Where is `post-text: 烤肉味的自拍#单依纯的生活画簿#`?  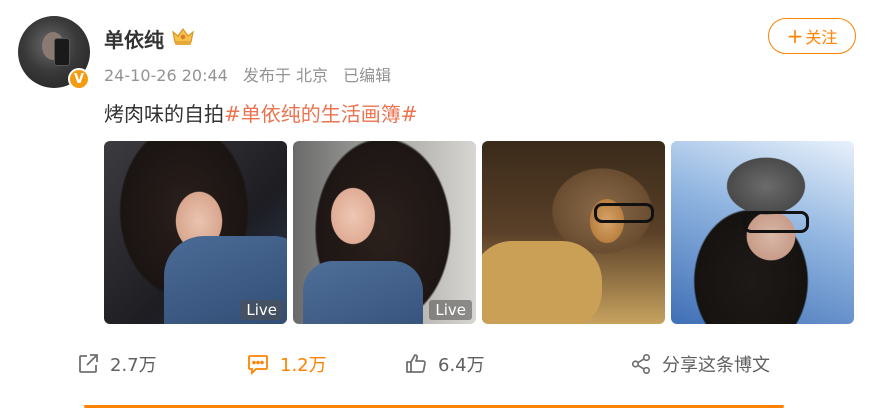 post-text: 烤肉味的自拍#单依纯的生活画簿# is located at coordinates (261, 112).